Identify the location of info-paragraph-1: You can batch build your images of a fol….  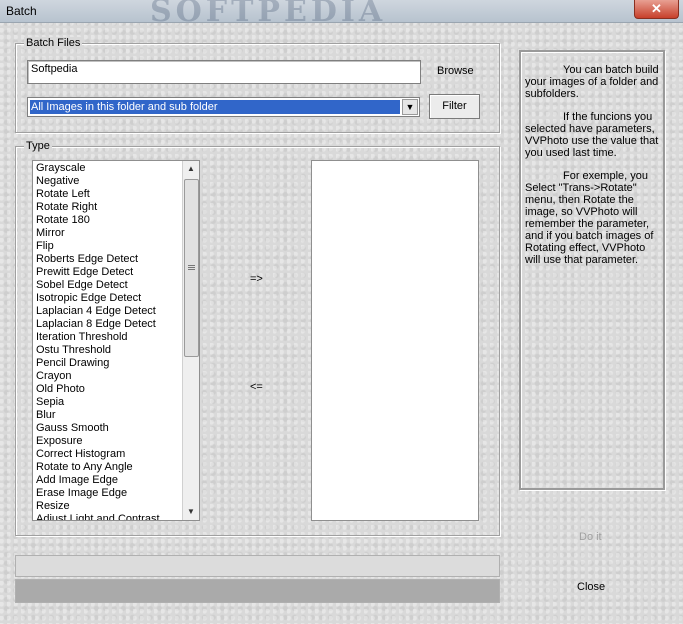
(592, 82).